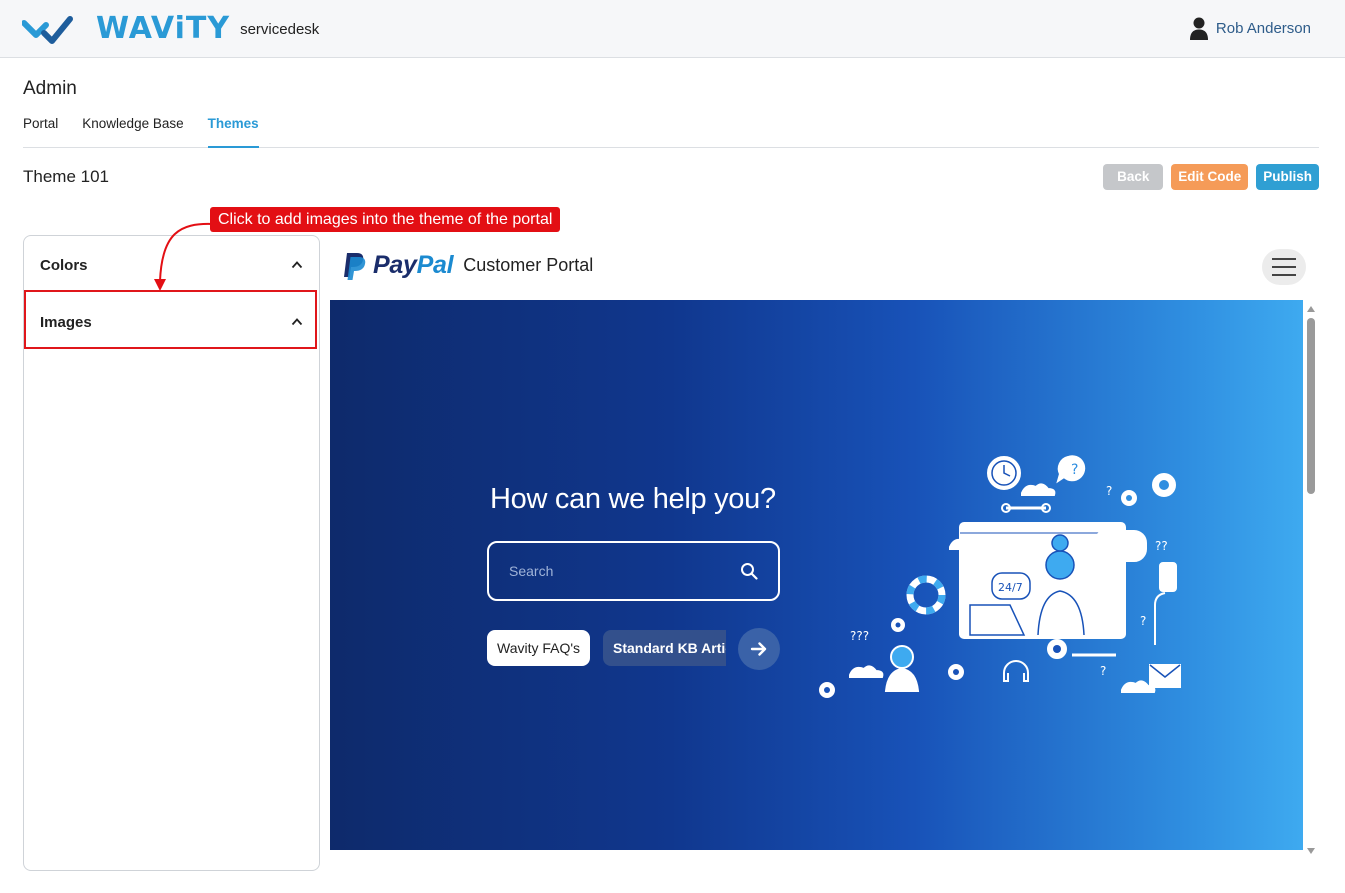 The height and width of the screenshot is (893, 1345). Describe the element at coordinates (664, 648) in the screenshot. I see `kb-articles-chip: Standard KB Articles` at that location.